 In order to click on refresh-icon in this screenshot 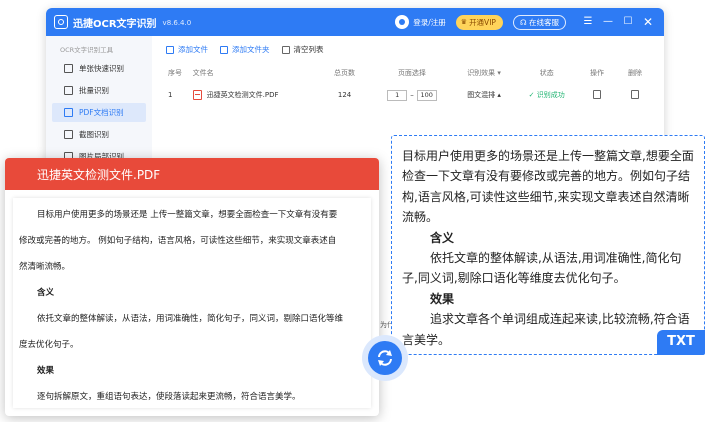, I will do `click(385, 358)`.